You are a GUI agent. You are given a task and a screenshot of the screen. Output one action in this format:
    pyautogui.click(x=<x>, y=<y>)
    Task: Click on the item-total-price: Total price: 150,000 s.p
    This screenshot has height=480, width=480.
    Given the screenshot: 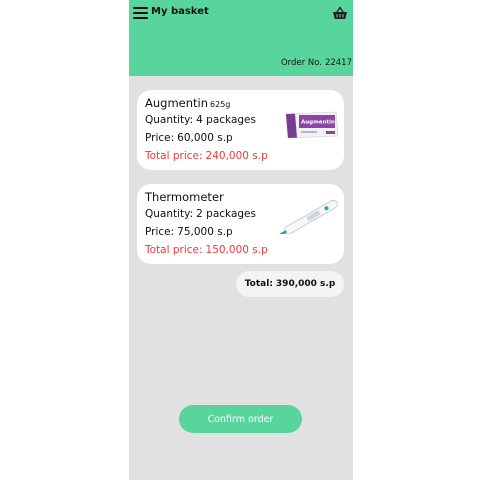 What is the action you would take?
    pyautogui.click(x=206, y=250)
    